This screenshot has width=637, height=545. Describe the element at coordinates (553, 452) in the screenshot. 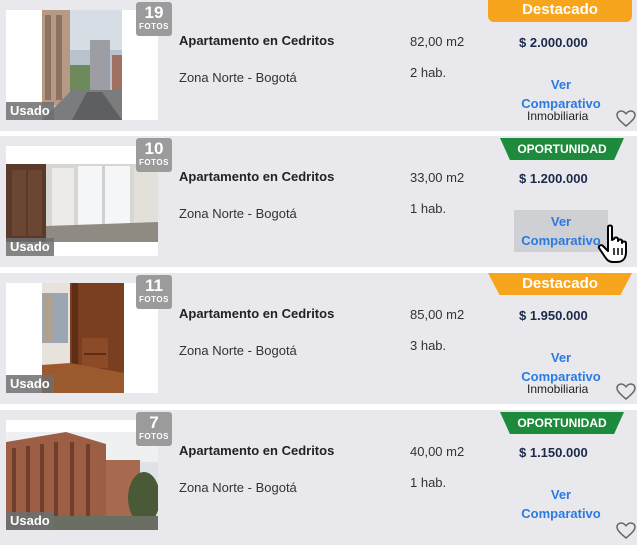

I see `listing-price: $ 1.150.000` at that location.